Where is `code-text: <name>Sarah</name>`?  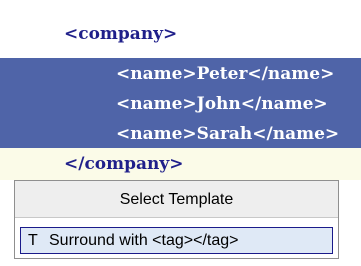 code-text: <name>Sarah</name> is located at coordinates (228, 134).